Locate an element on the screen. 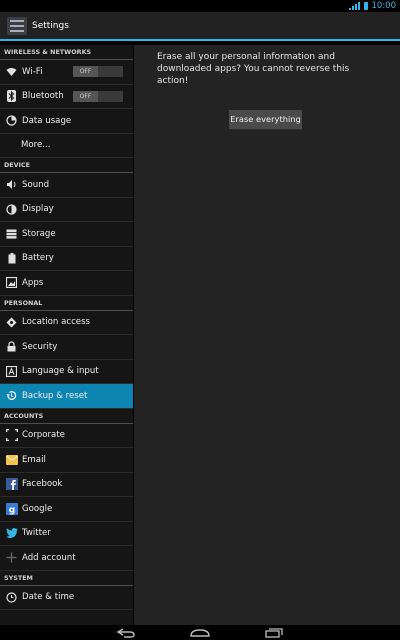 The width and height of the screenshot is (400, 640). home-icon is located at coordinates (200, 633).